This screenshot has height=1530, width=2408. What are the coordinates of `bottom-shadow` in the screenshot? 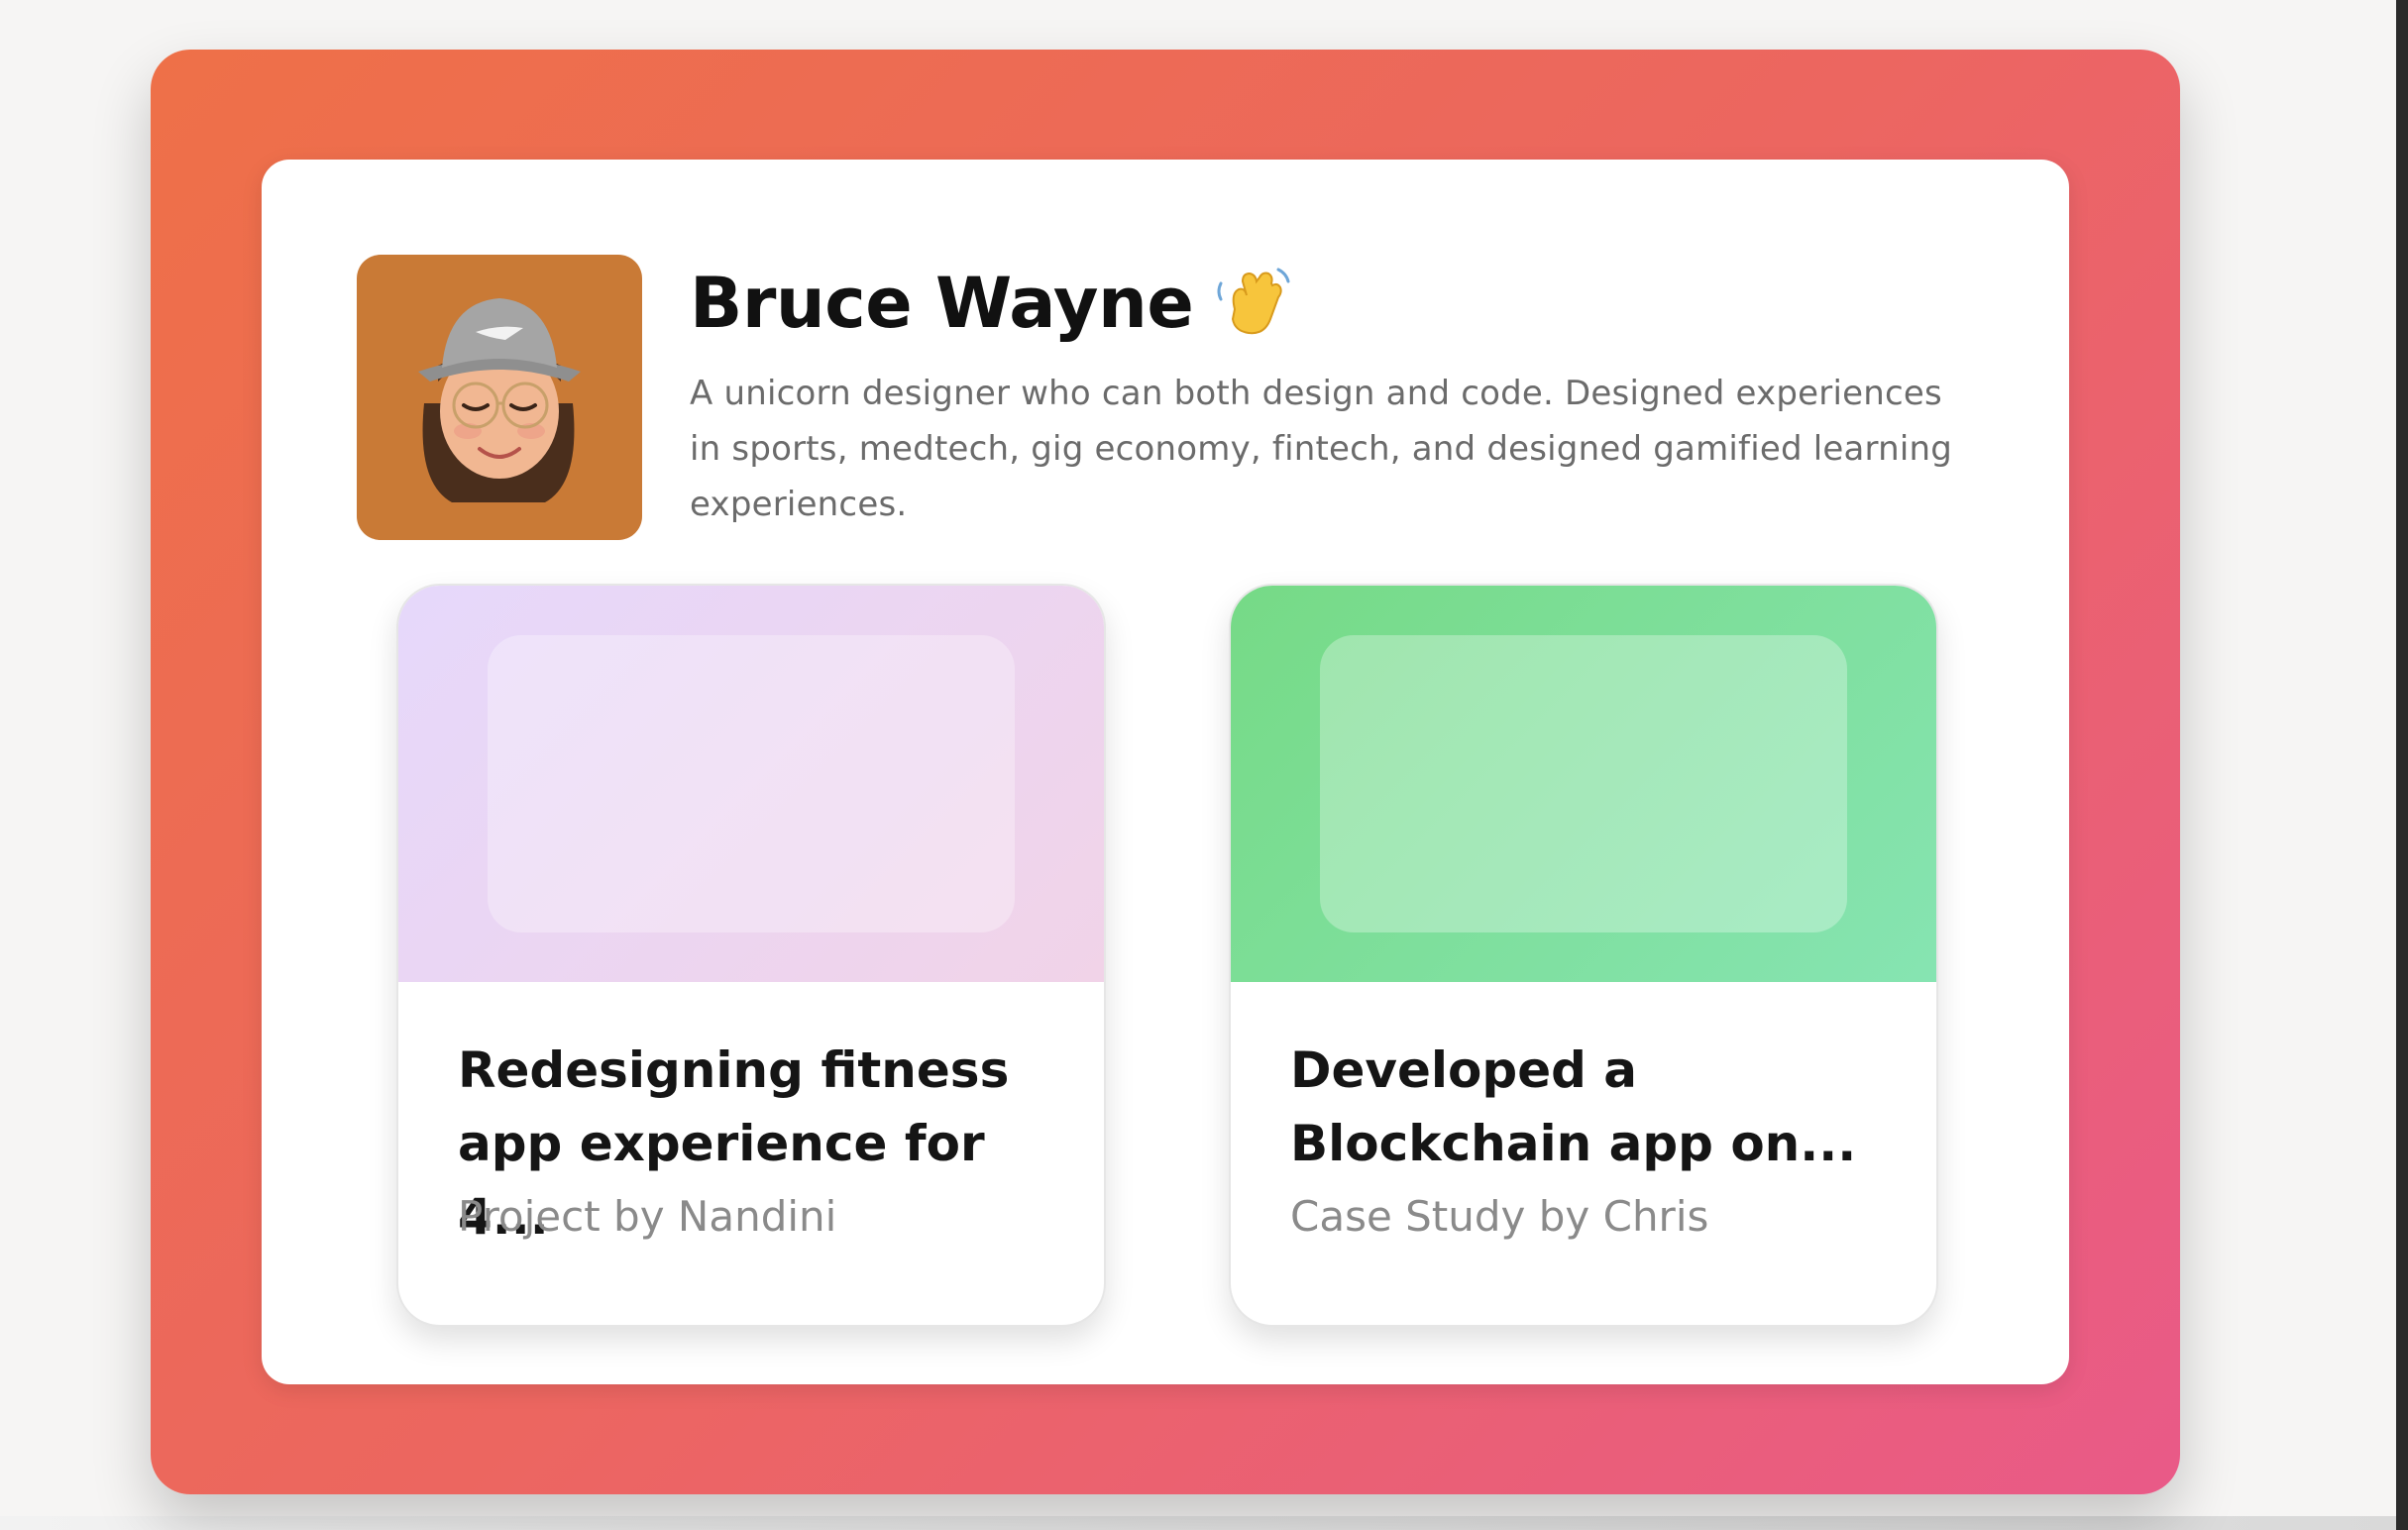 It's located at (1198, 1523).